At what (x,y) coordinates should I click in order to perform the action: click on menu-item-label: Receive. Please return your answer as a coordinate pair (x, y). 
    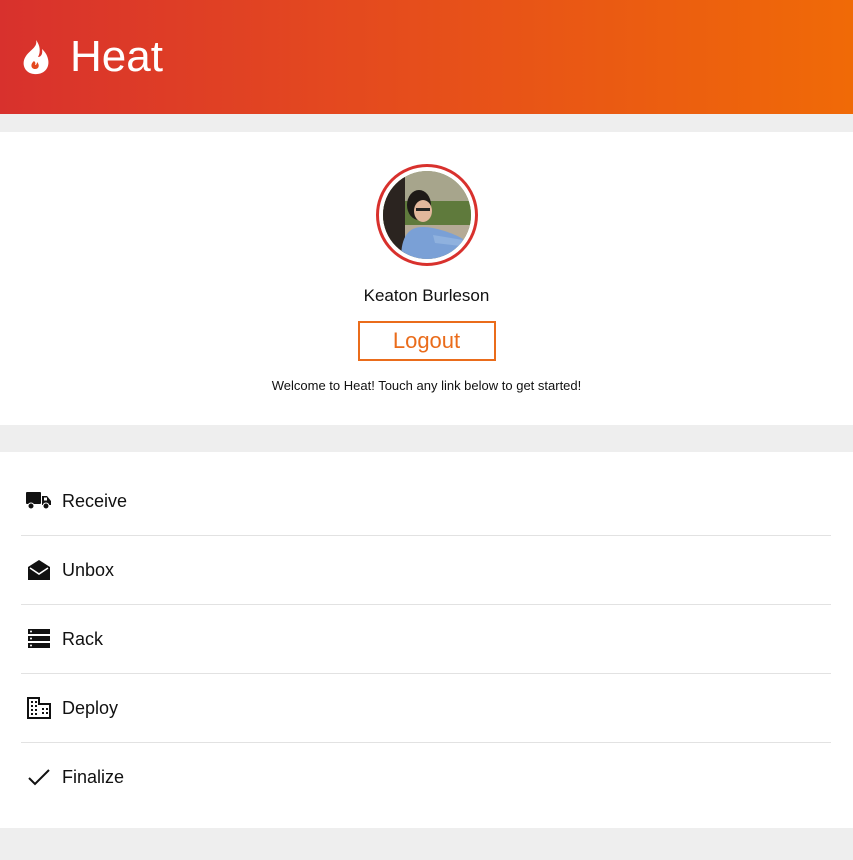
    Looking at the image, I should click on (95, 500).